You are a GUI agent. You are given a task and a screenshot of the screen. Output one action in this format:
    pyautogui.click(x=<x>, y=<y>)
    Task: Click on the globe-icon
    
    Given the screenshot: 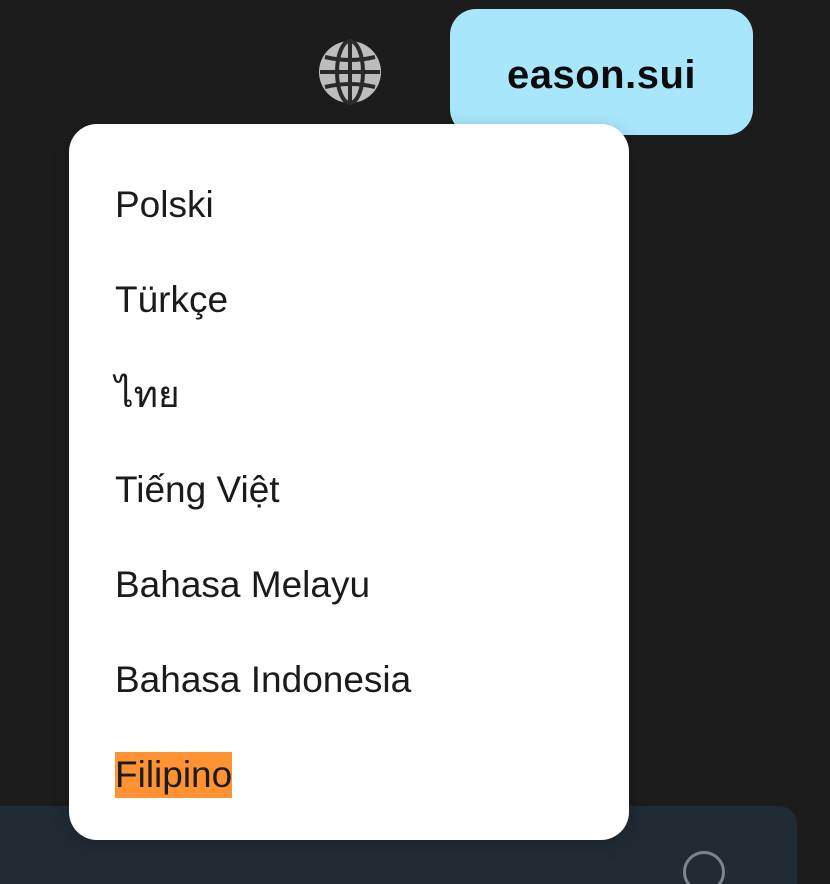 What is the action you would take?
    pyautogui.click(x=350, y=72)
    